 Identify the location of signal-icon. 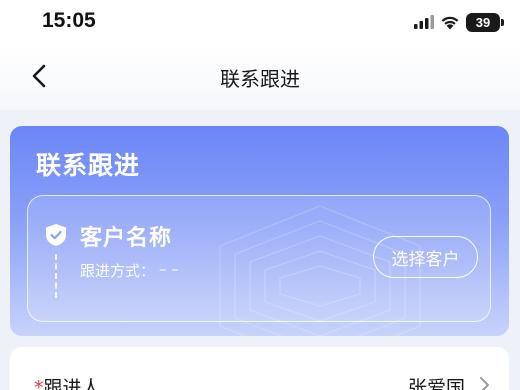
(424, 22).